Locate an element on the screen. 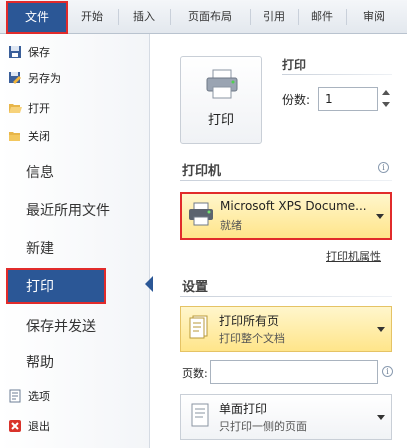 This screenshot has width=407, height=448. save-as-icon is located at coordinates (15, 78).